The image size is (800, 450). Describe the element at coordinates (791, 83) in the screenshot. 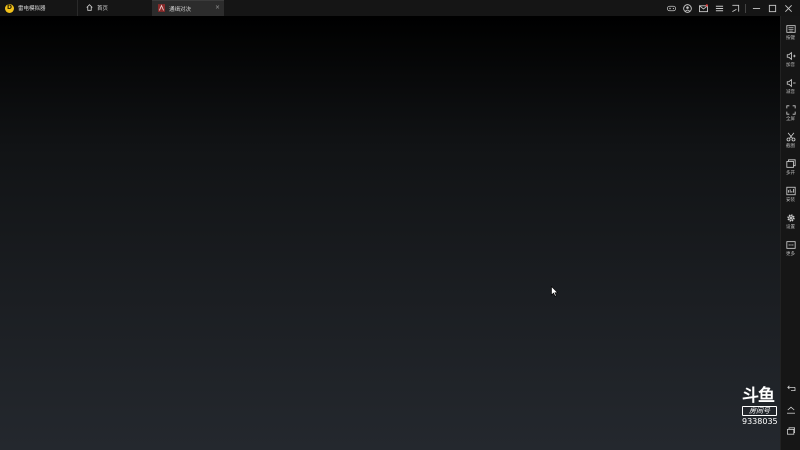

I see `volume-down-icon` at that location.